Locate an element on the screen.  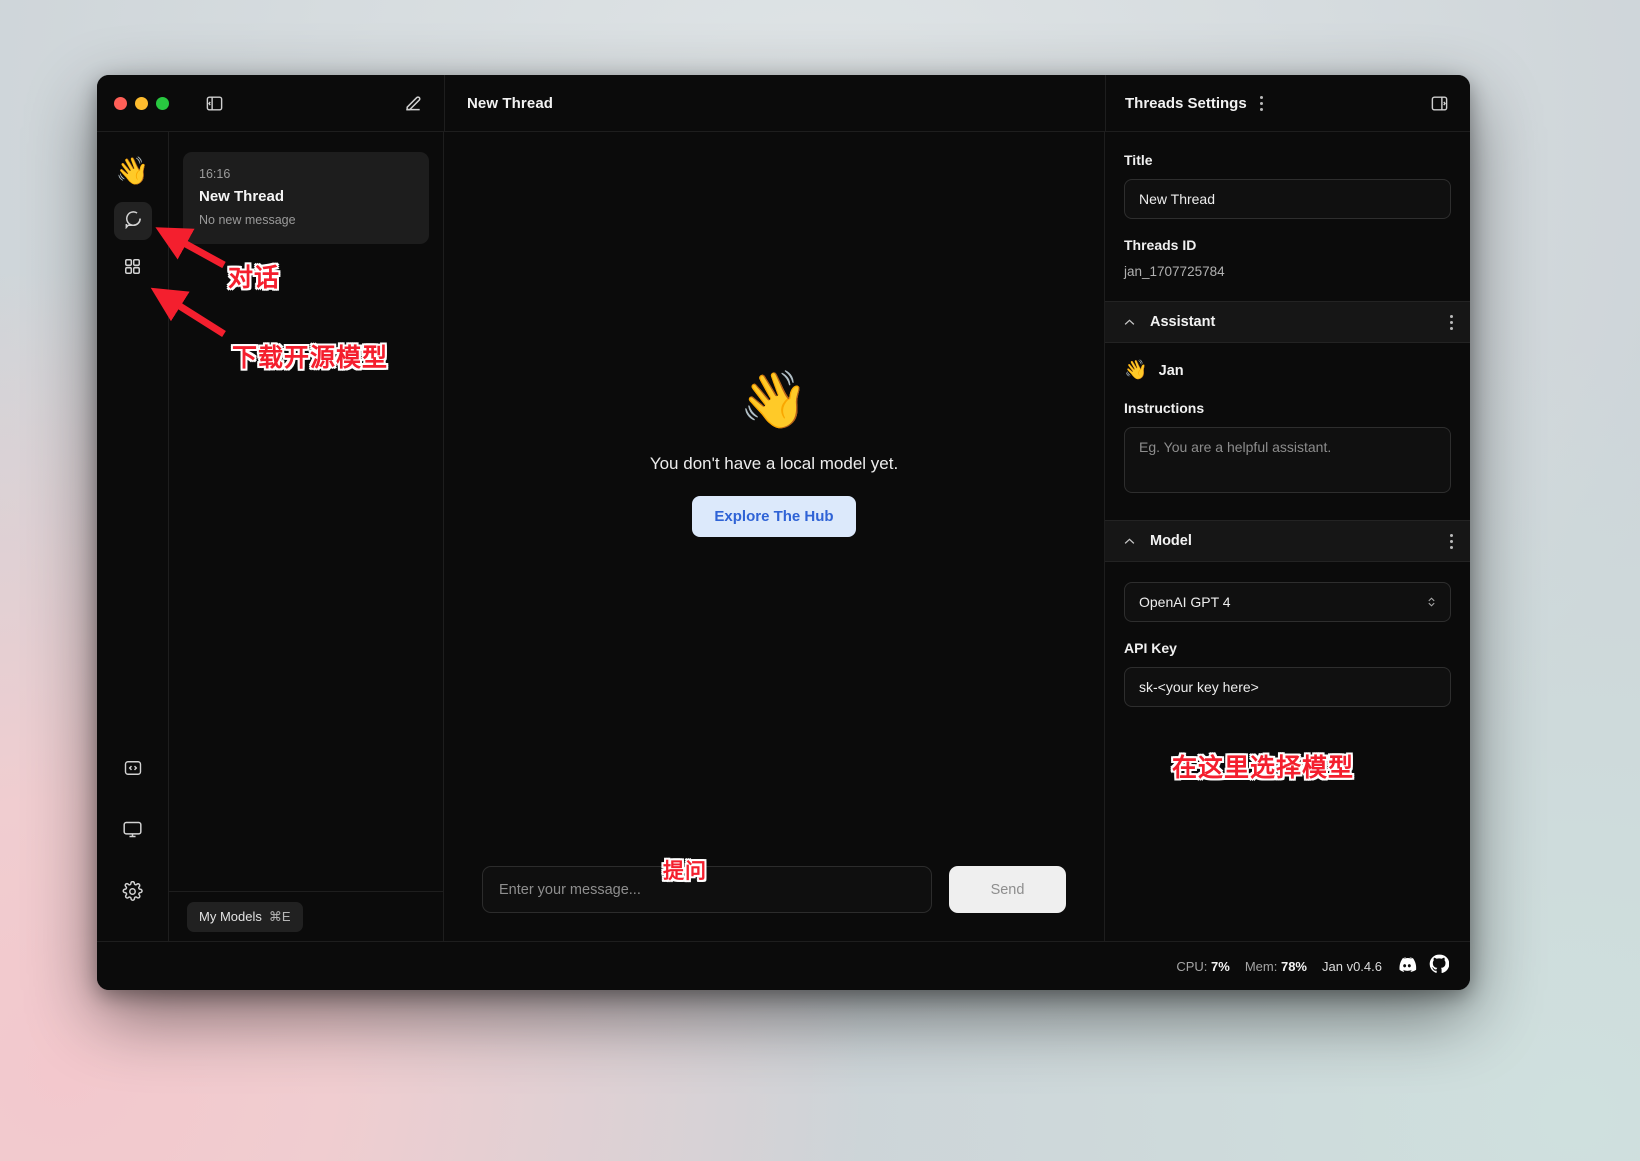
assistant-kebab-menu-icon is located at coordinates (1451, 322).